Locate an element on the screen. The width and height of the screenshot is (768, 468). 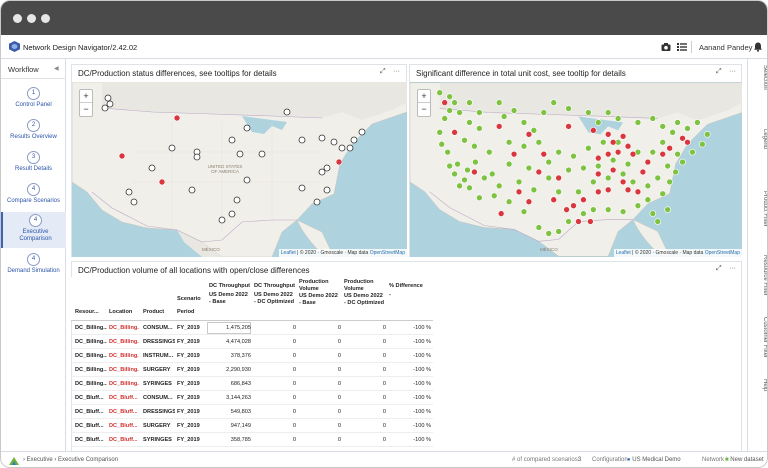
col-scenario: Scenario is located at coordinates (189, 299).